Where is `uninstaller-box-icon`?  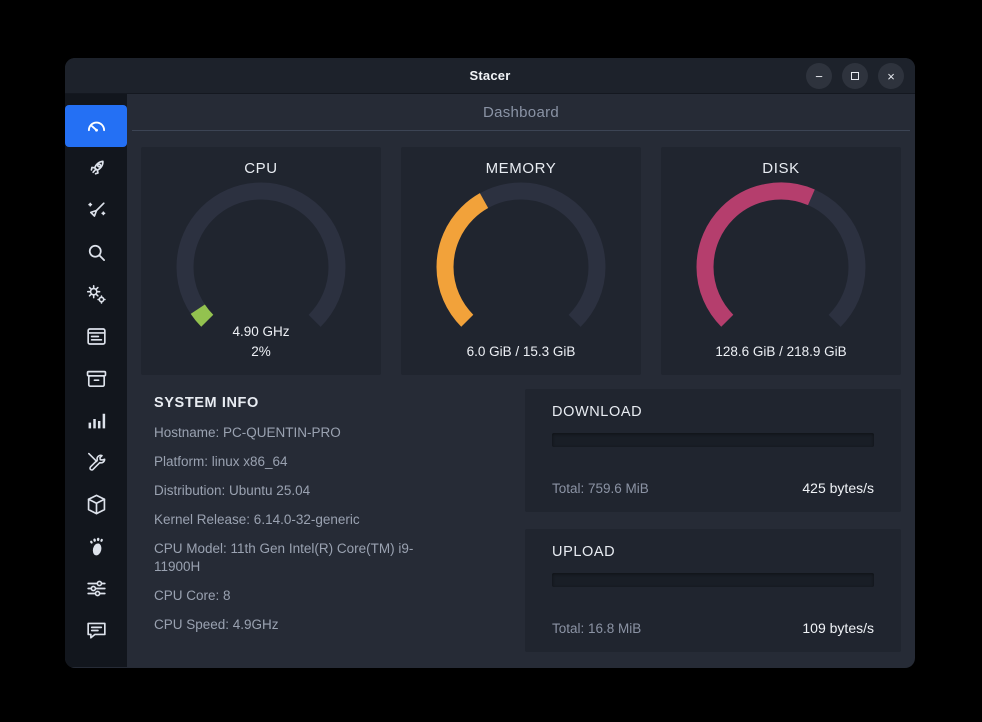 uninstaller-box-icon is located at coordinates (96, 378).